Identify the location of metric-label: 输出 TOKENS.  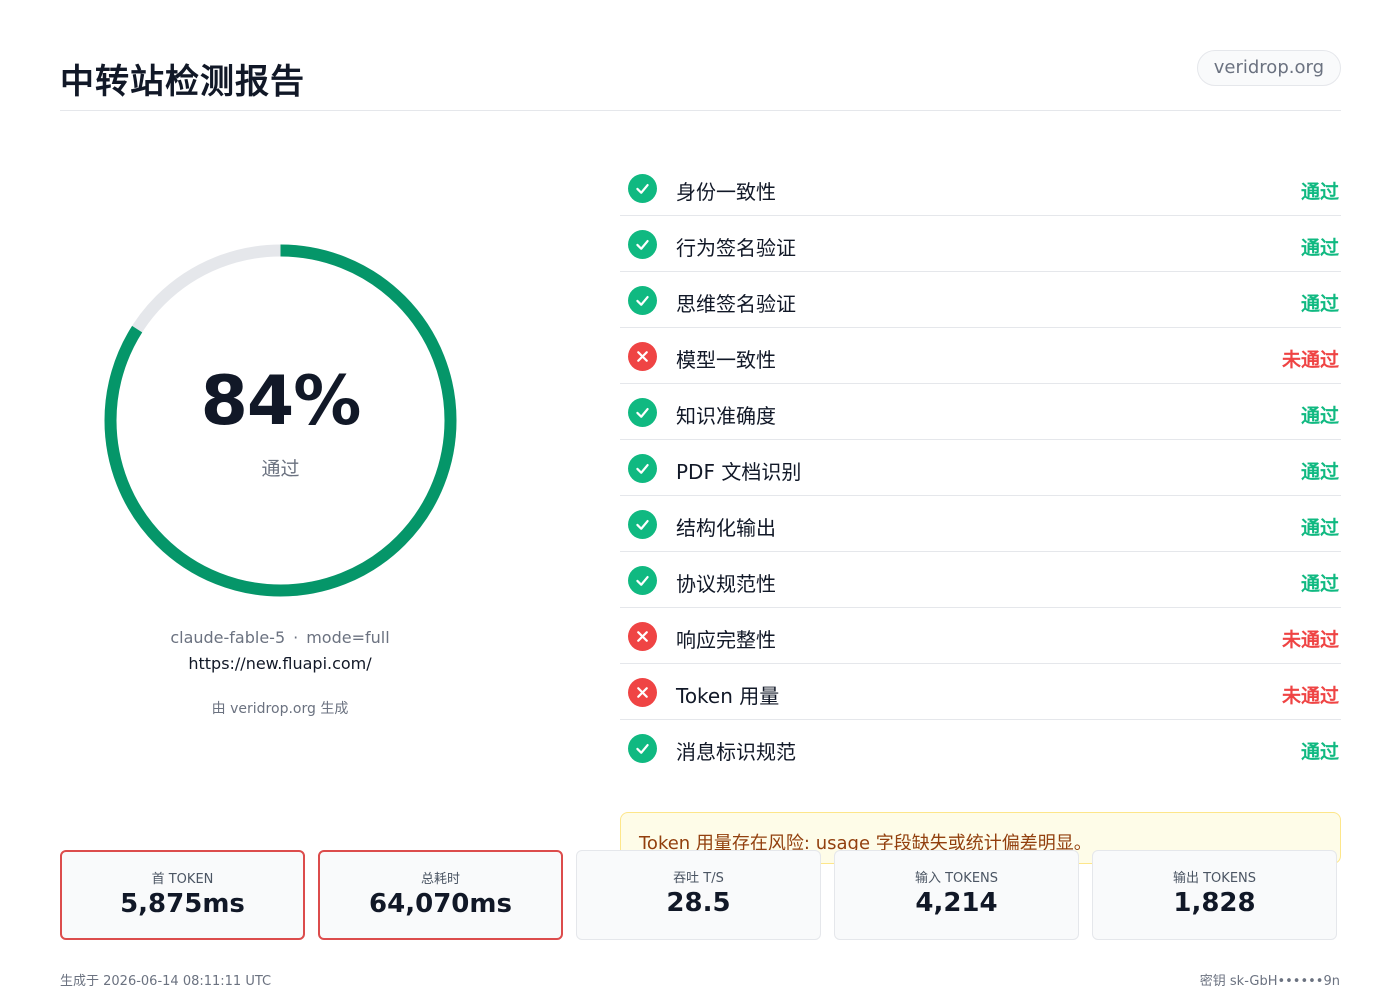
(1214, 878).